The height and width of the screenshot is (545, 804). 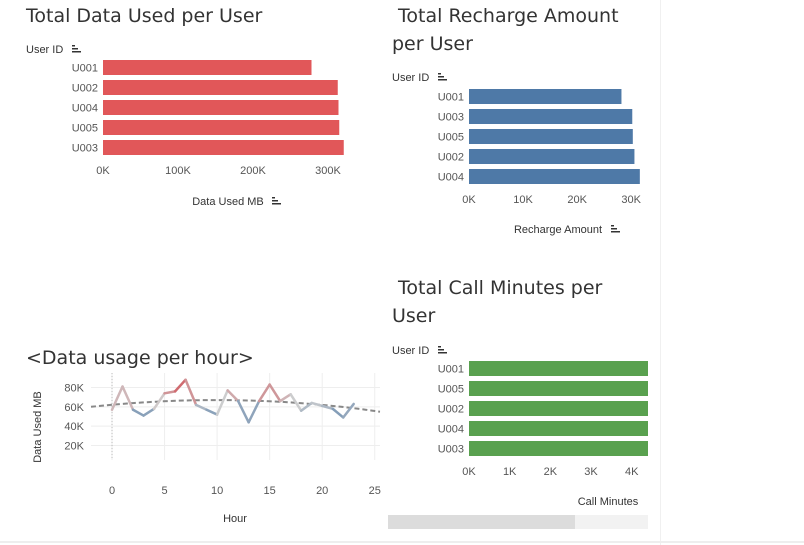 What do you see at coordinates (44, 50) in the screenshot?
I see `data_used-y-axis-title: User ID` at bounding box center [44, 50].